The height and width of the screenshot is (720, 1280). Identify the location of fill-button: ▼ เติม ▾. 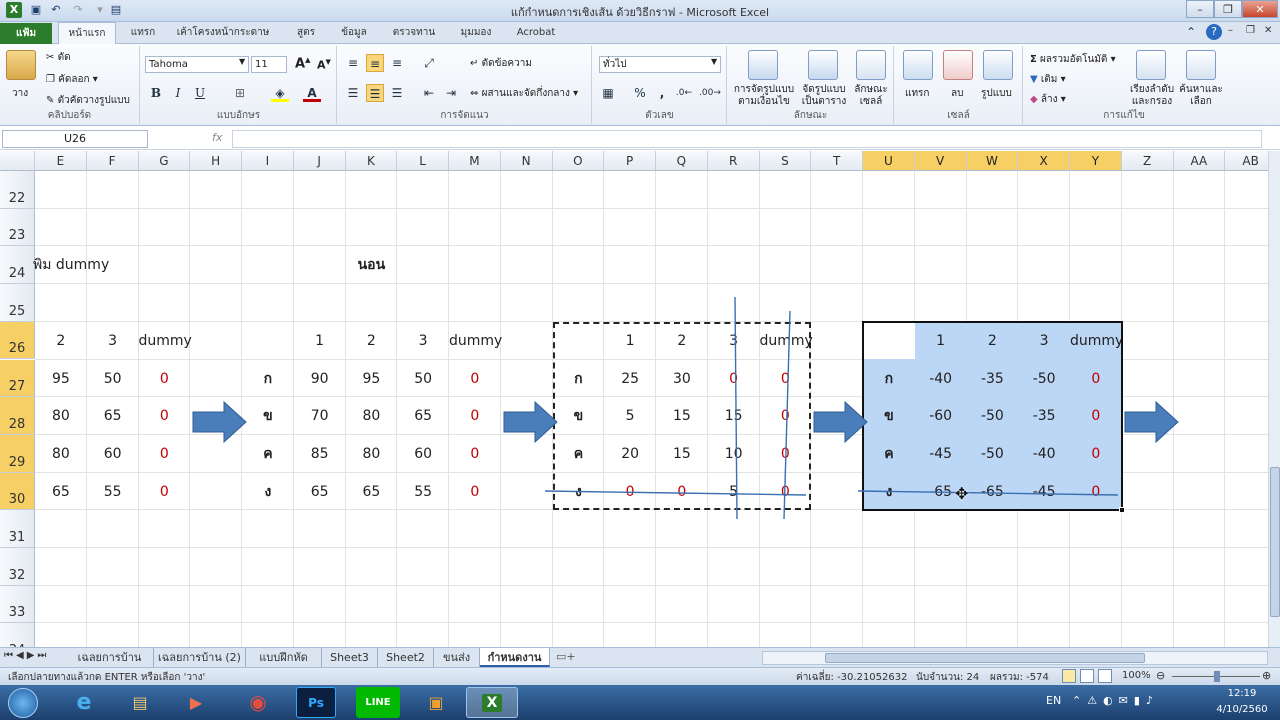
(1048, 79).